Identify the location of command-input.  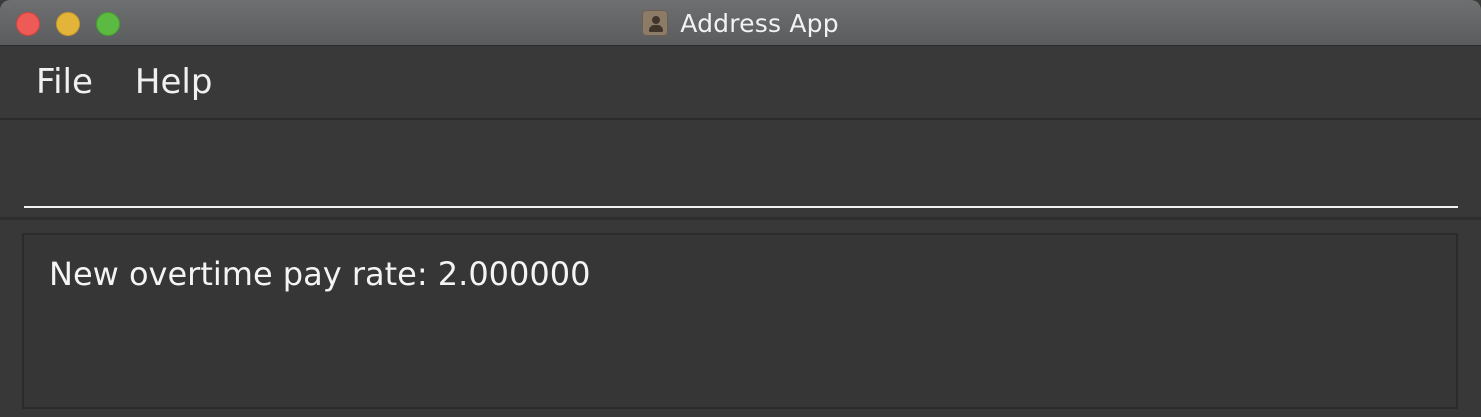
(741, 179).